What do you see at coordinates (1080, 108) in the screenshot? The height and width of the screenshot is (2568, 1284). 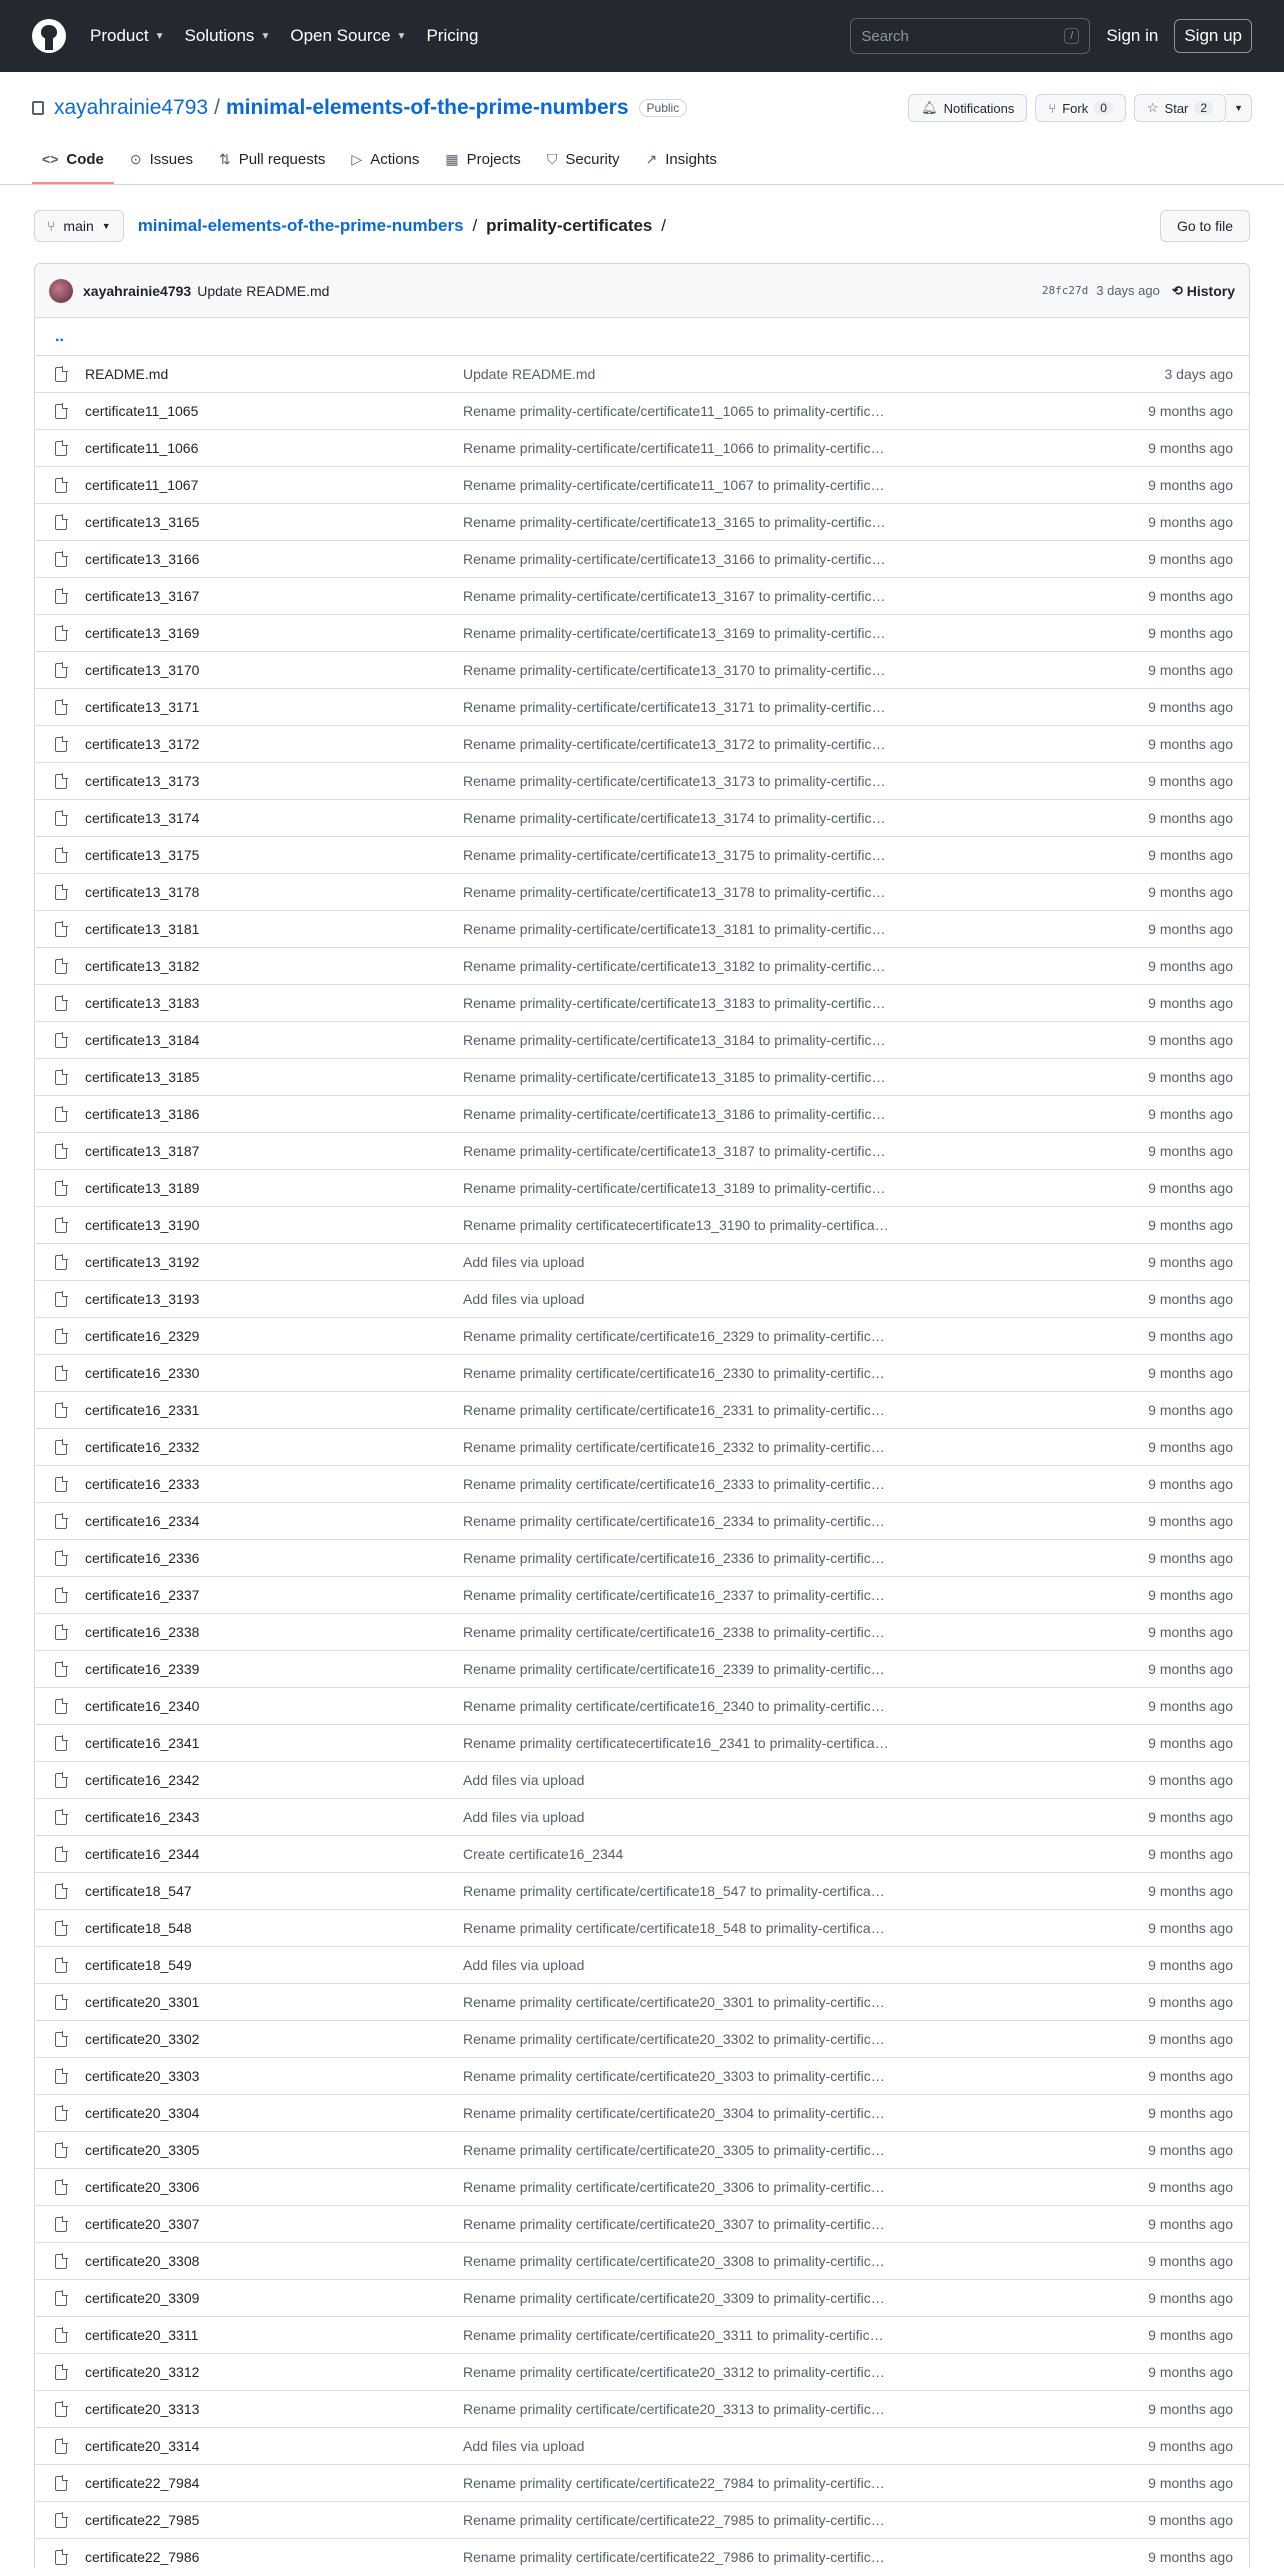 I see `fork-button: ⑂ Fork 0` at bounding box center [1080, 108].